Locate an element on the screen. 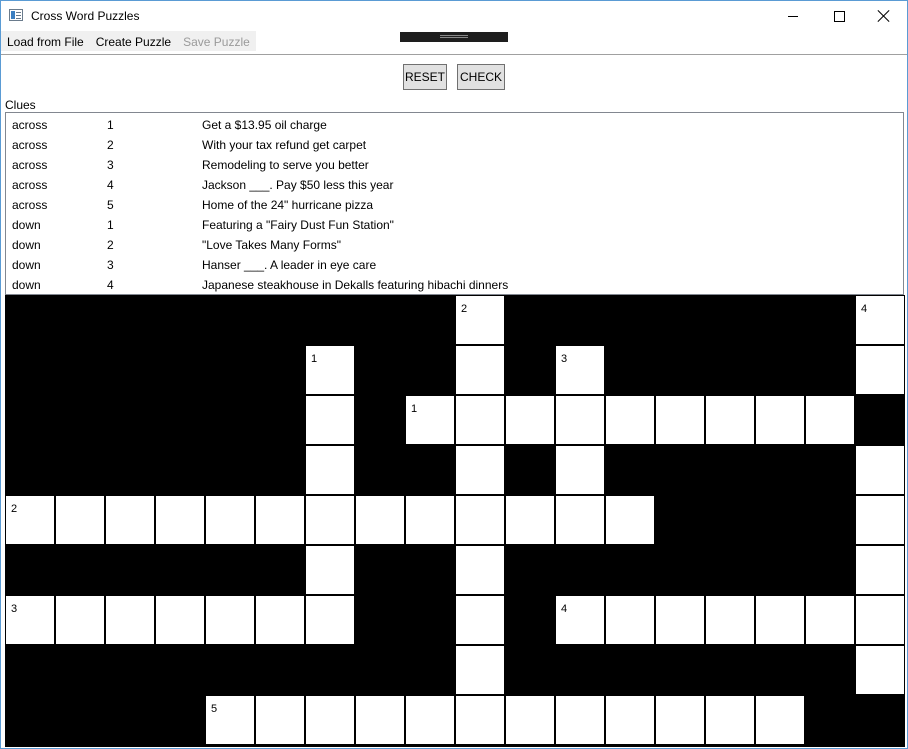 This screenshot has width=908, height=749. title-bar: Cross Word Puzzles is located at coordinates (454, 16).